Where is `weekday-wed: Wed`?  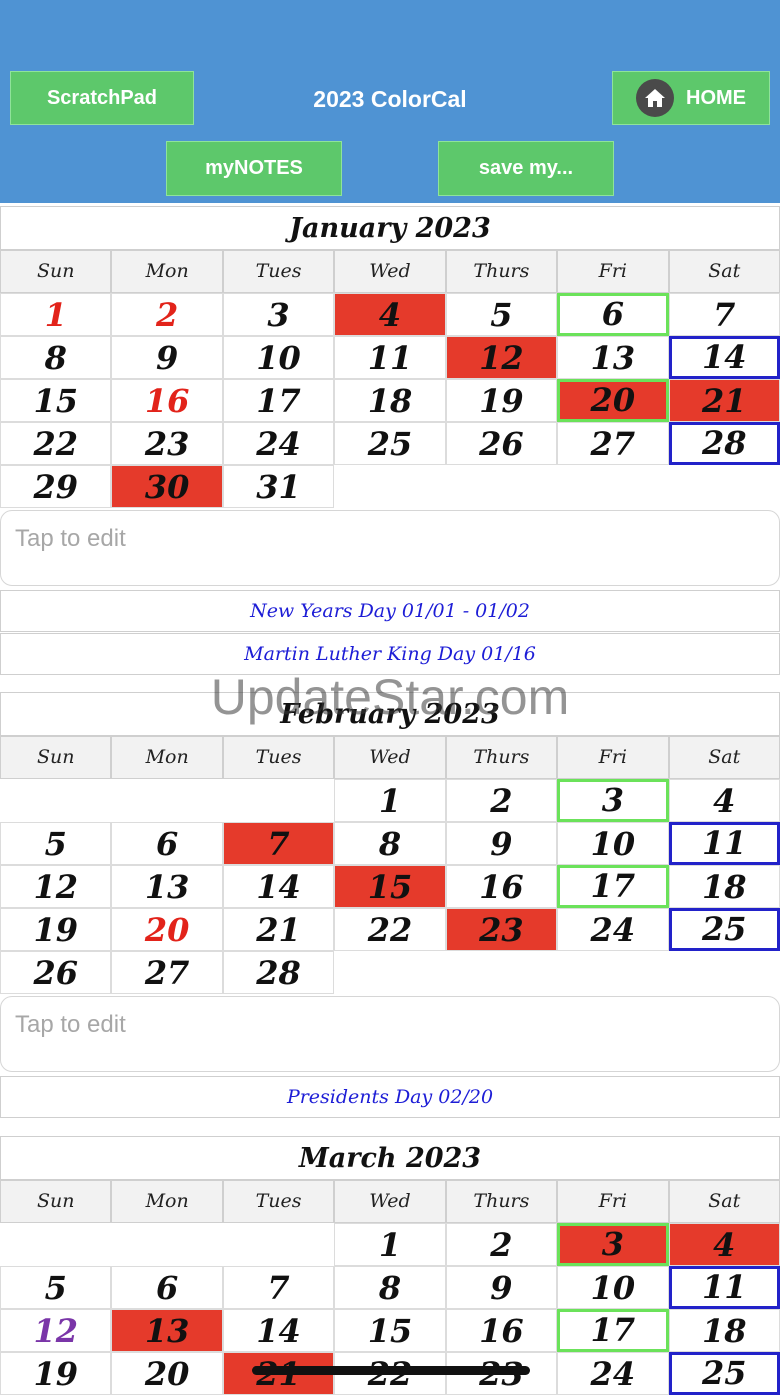 weekday-wed: Wed is located at coordinates (390, 271).